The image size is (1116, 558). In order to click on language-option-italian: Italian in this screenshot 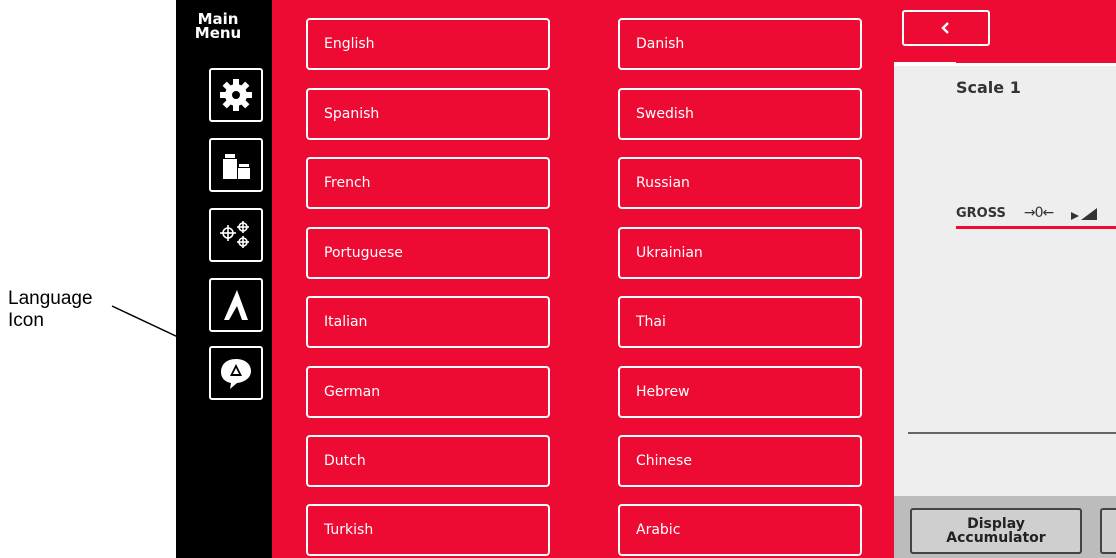, I will do `click(428, 322)`.